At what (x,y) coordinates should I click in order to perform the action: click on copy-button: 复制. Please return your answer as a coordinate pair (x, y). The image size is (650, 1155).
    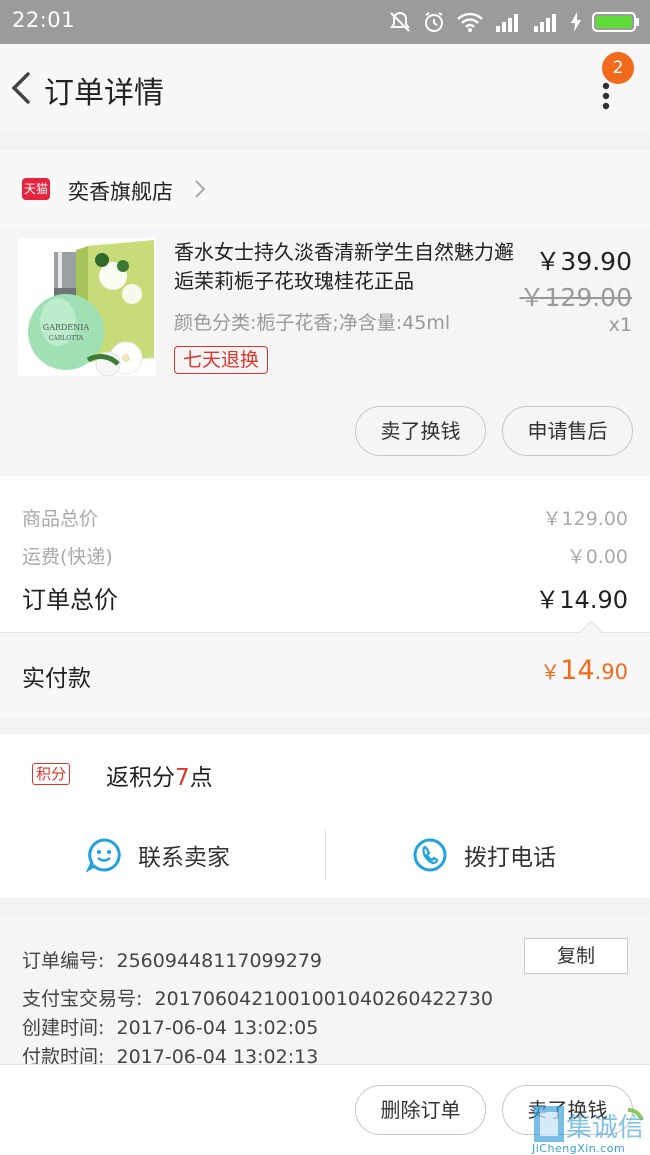
    Looking at the image, I should click on (576, 956).